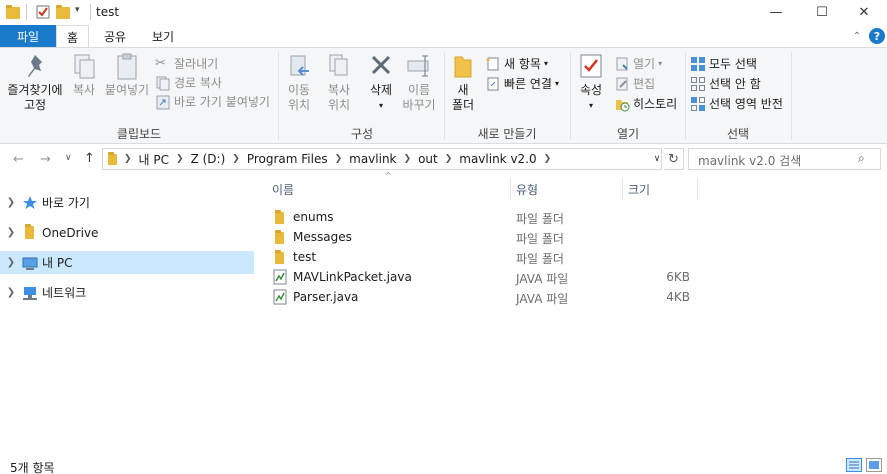 The width and height of the screenshot is (887, 474). Describe the element at coordinates (522, 83) in the screenshot. I see `easy-access-button: 빠른 연결 ▾` at that location.